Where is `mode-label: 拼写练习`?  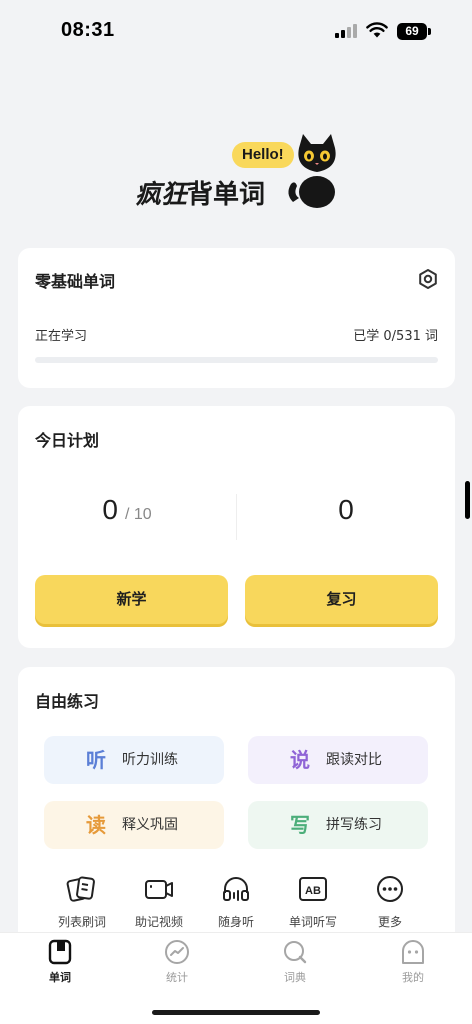 mode-label: 拼写练习 is located at coordinates (354, 825).